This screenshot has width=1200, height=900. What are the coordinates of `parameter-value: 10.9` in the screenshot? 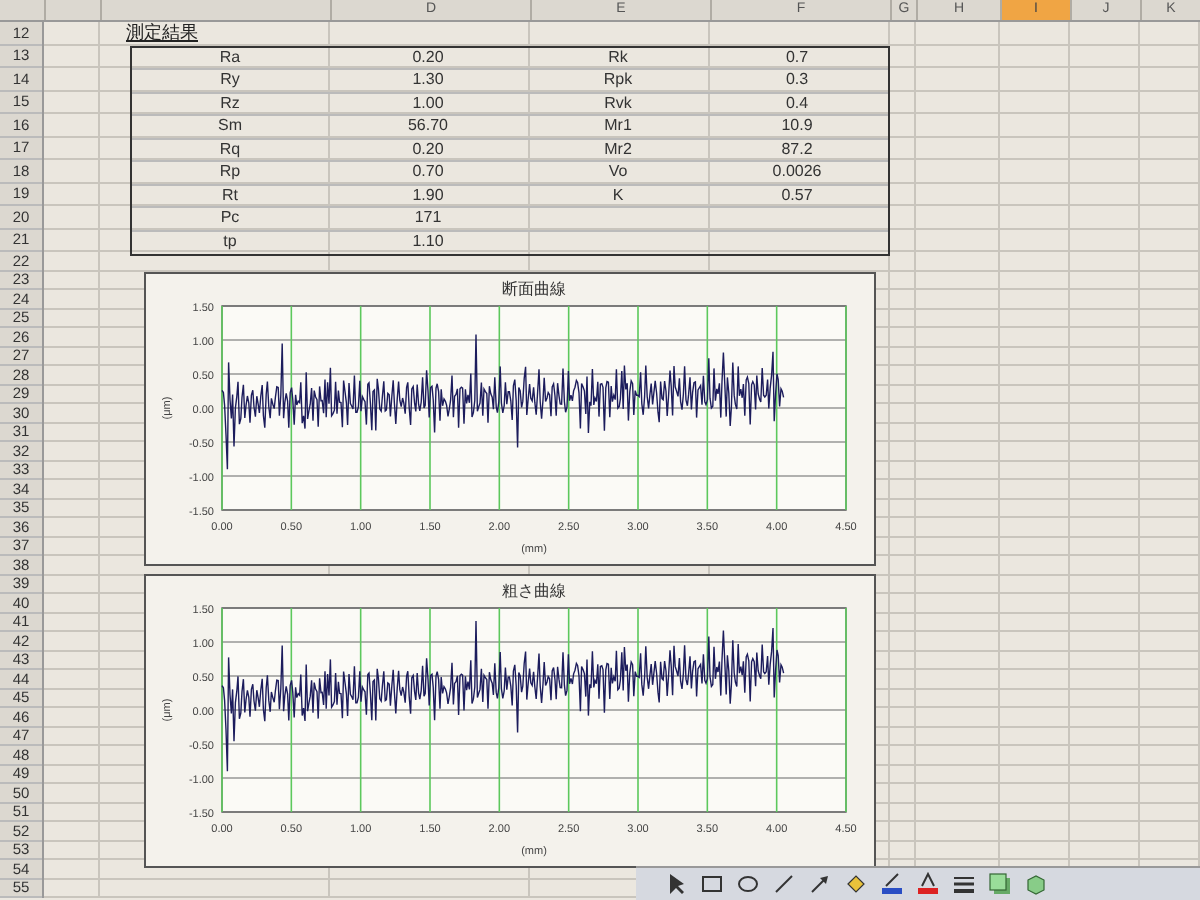 It's located at (797, 126).